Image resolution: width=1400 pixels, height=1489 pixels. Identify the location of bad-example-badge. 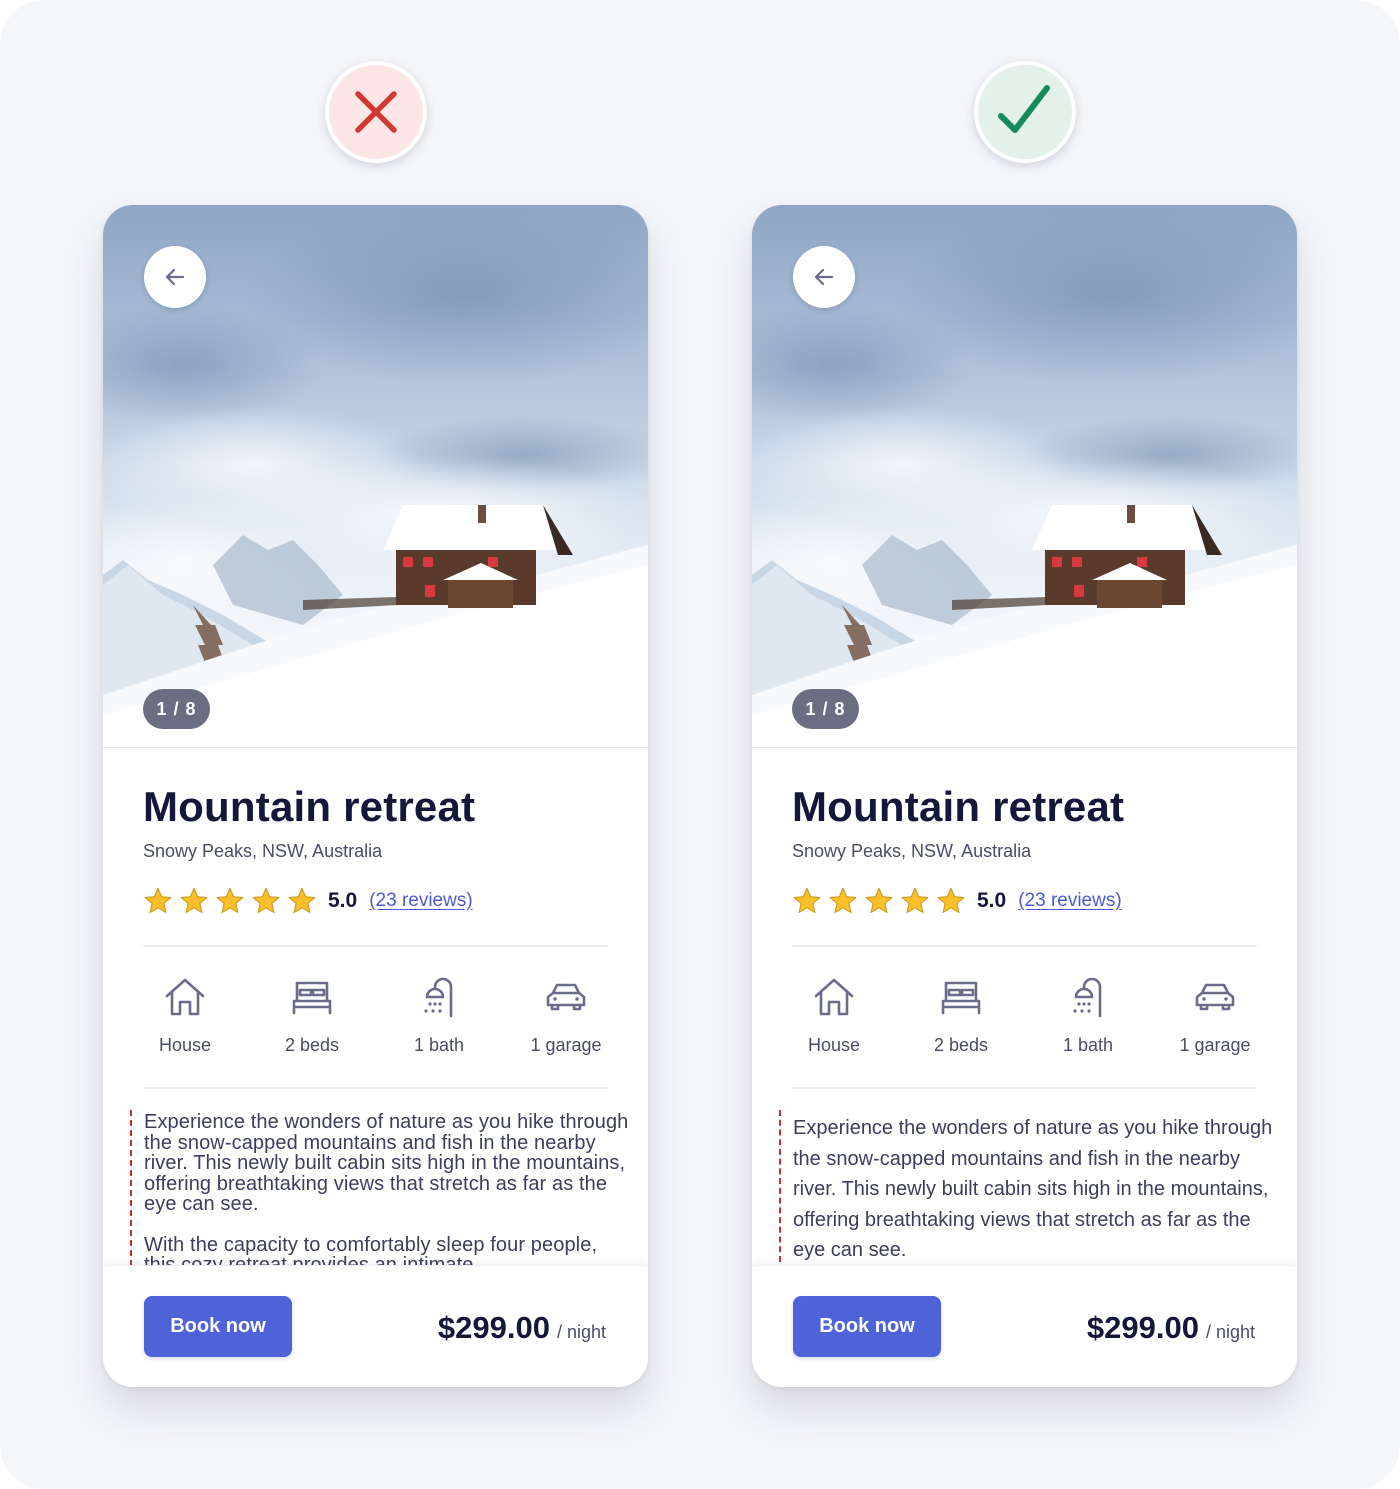
(376, 112).